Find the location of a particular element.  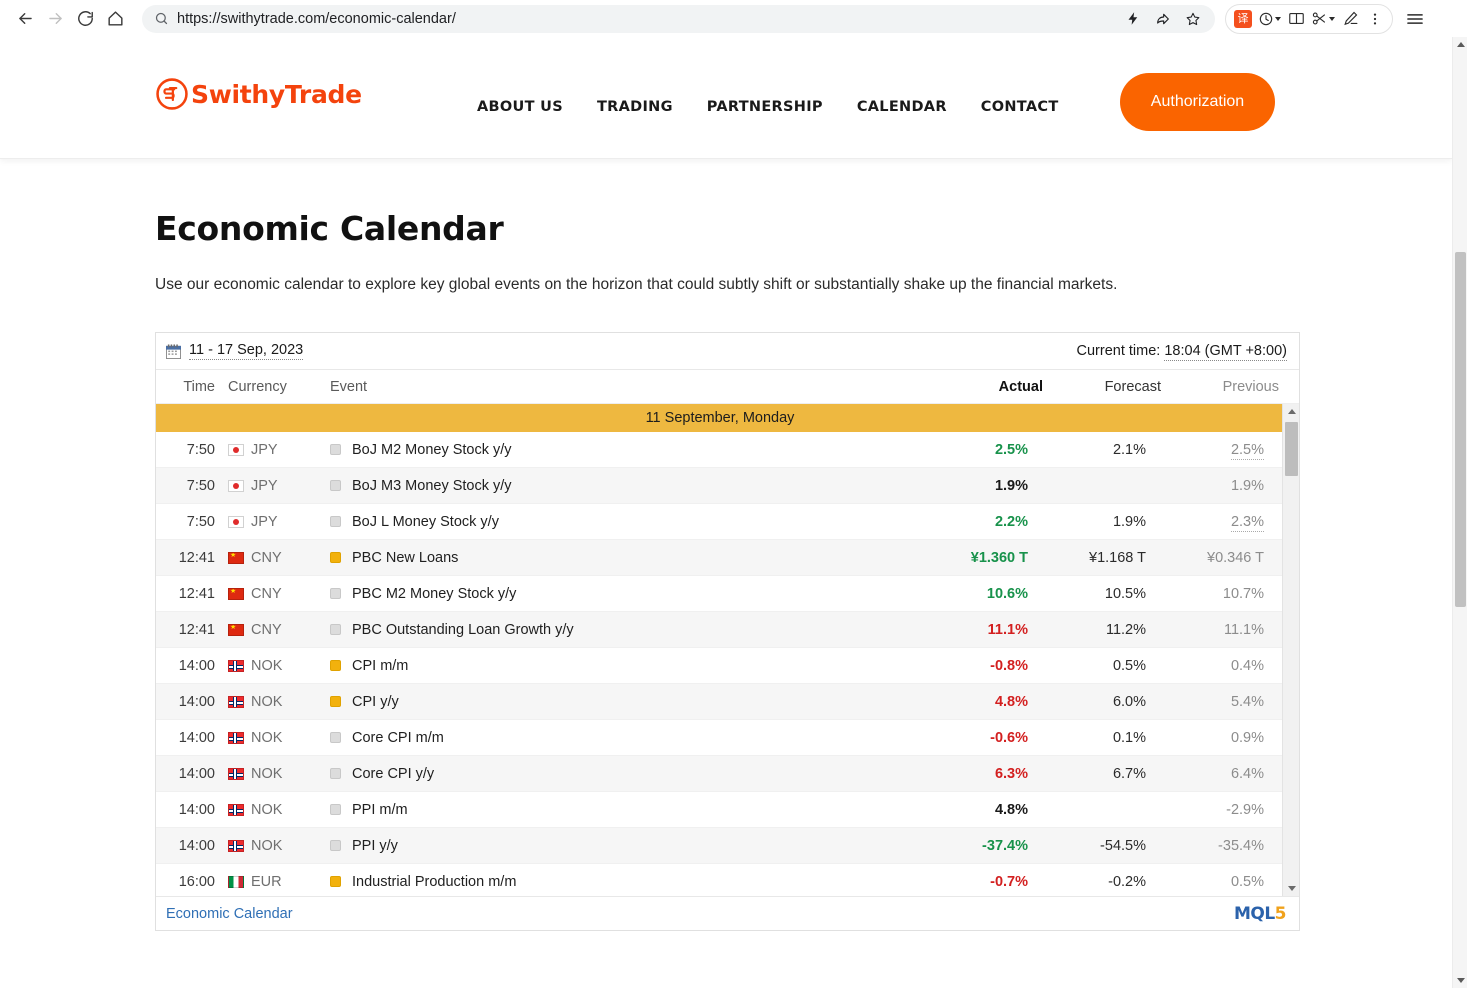

calendar-scrollbar-thumb is located at coordinates (1291, 449).